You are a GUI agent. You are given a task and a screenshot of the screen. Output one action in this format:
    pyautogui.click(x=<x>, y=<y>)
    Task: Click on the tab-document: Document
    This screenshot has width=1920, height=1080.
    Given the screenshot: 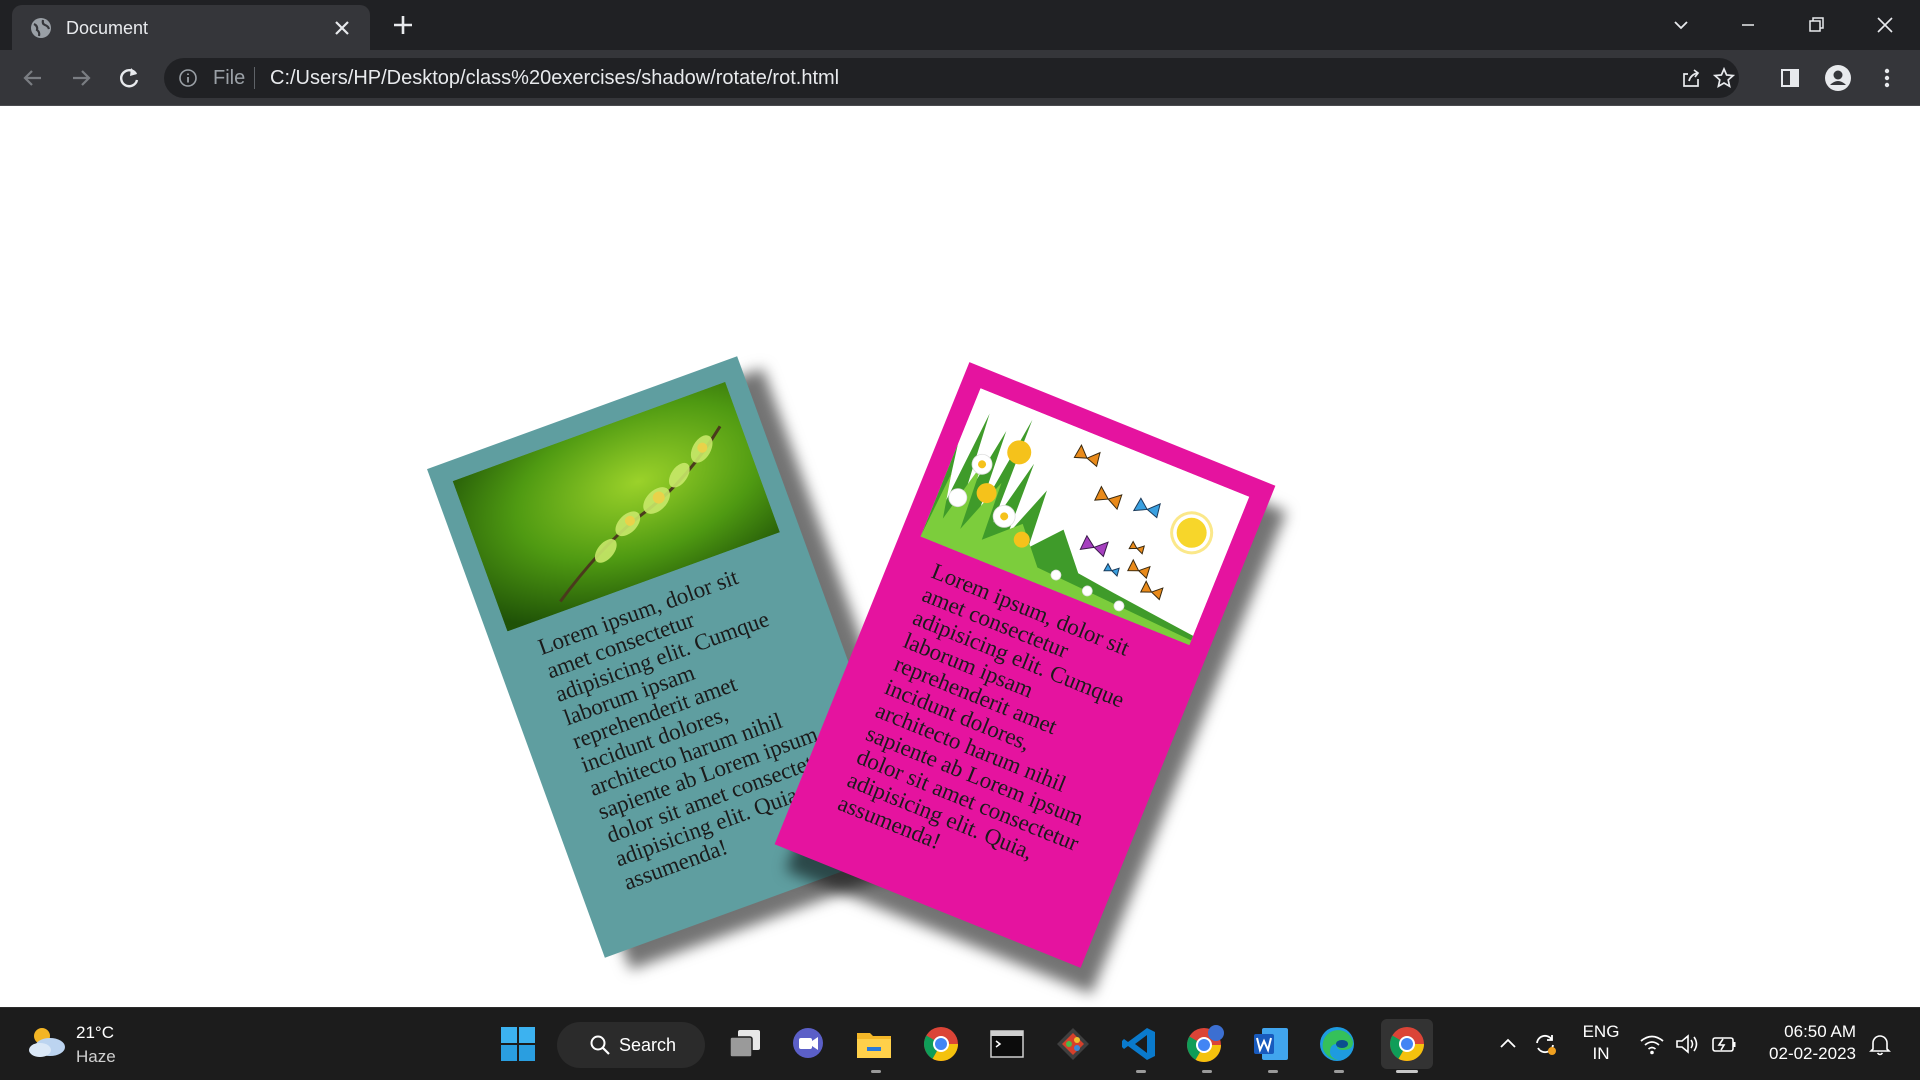 What is the action you would take?
    pyautogui.click(x=191, y=27)
    